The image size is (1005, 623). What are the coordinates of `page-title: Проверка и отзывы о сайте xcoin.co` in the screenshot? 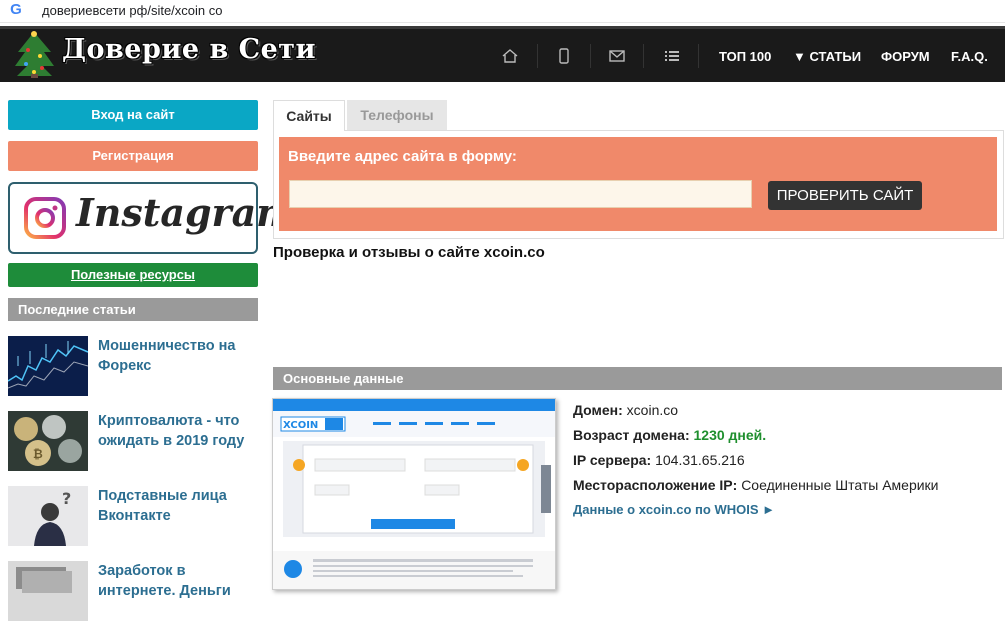 It's located at (409, 252).